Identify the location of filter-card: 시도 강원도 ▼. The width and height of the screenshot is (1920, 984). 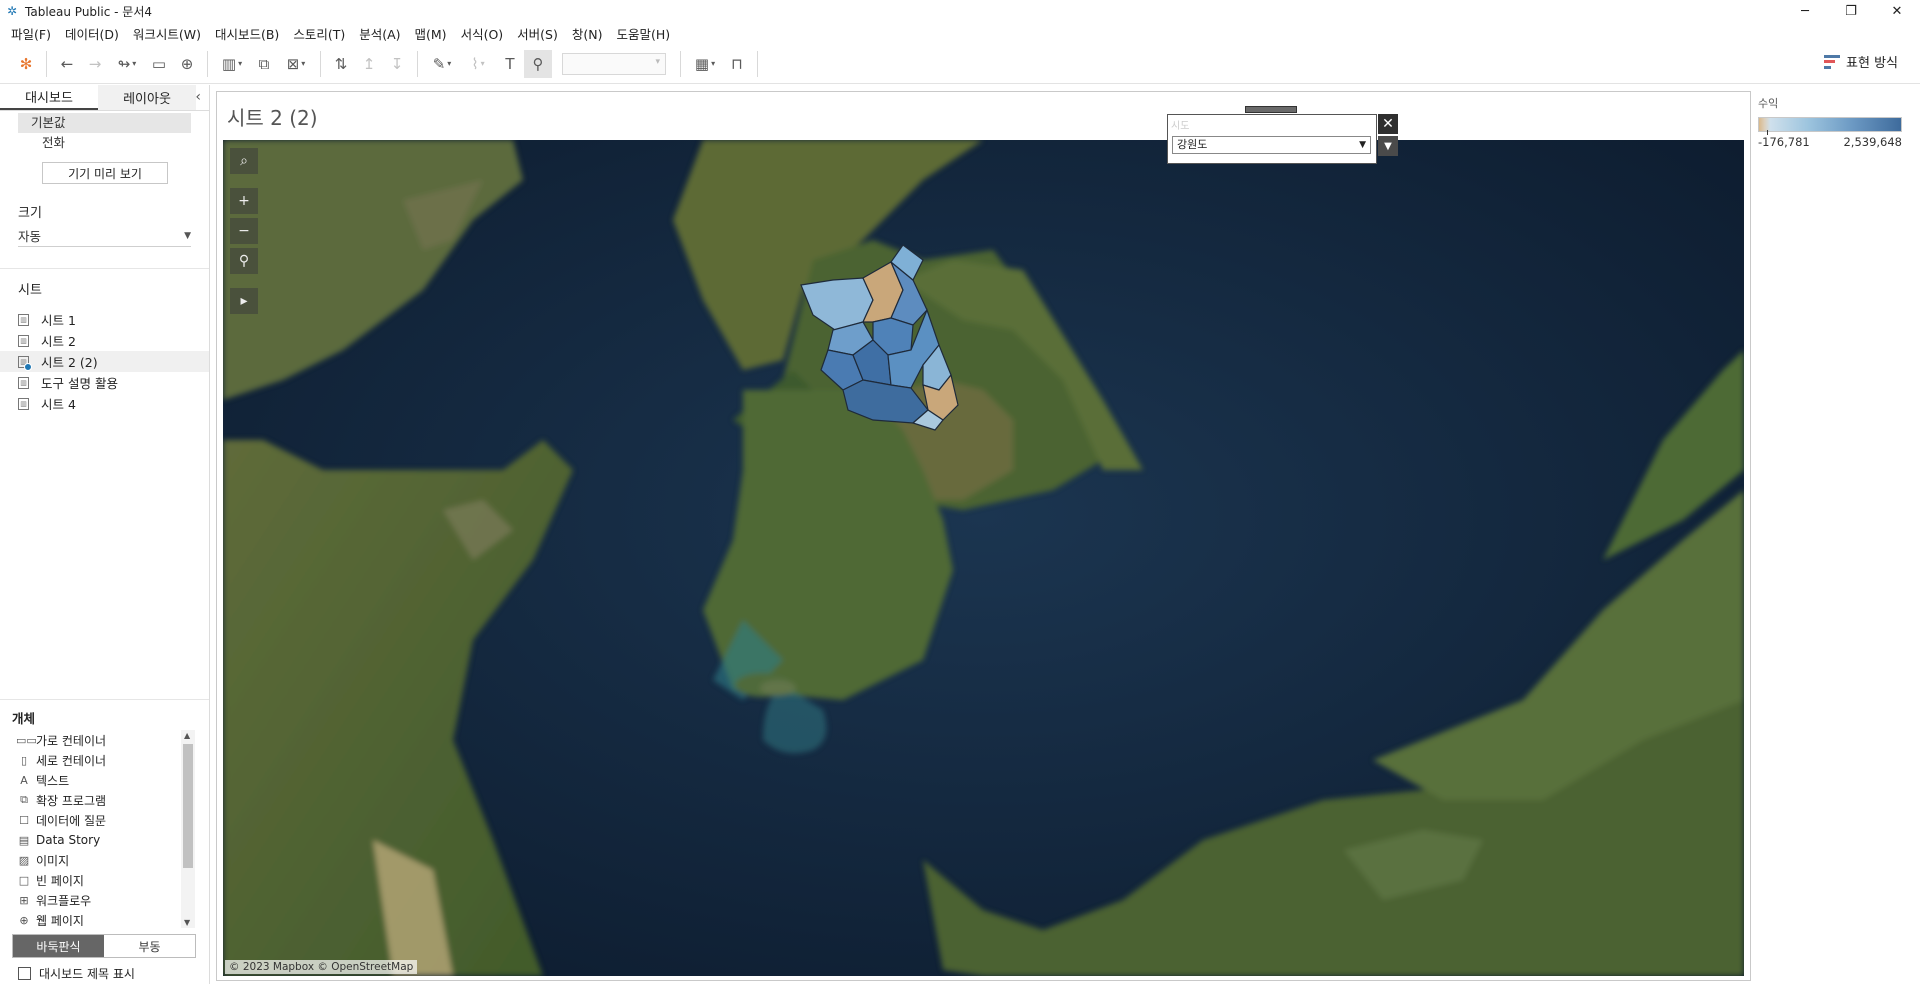
(1272, 139).